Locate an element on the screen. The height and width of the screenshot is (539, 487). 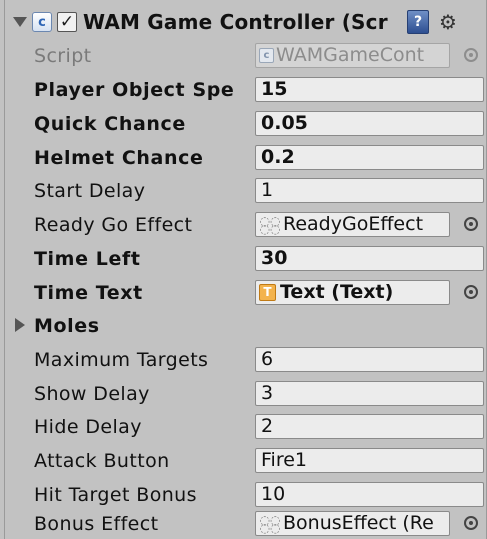
property-row-time-left: Time Left 30 is located at coordinates (245, 258).